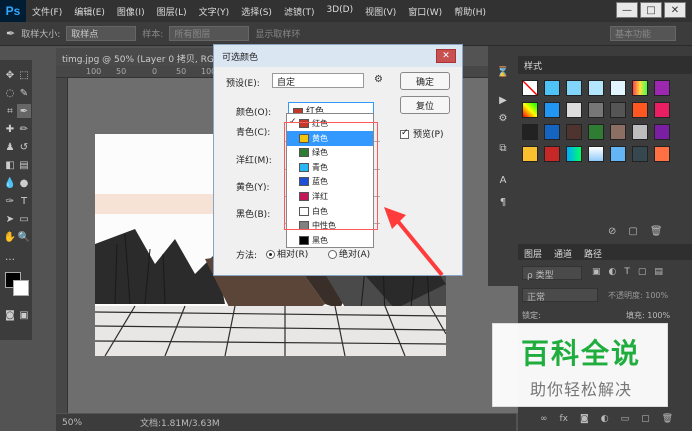  Describe the element at coordinates (21, 288) in the screenshot. I see `background-color` at that location.